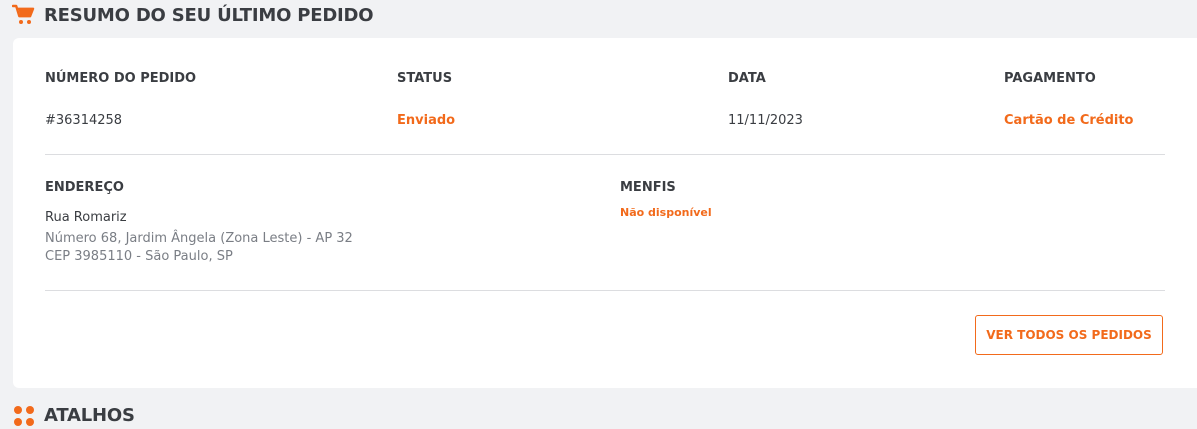 Image resolution: width=1197 pixels, height=429 pixels. What do you see at coordinates (765, 120) in the screenshot?
I see `order-date-value: 11/11/2023` at bounding box center [765, 120].